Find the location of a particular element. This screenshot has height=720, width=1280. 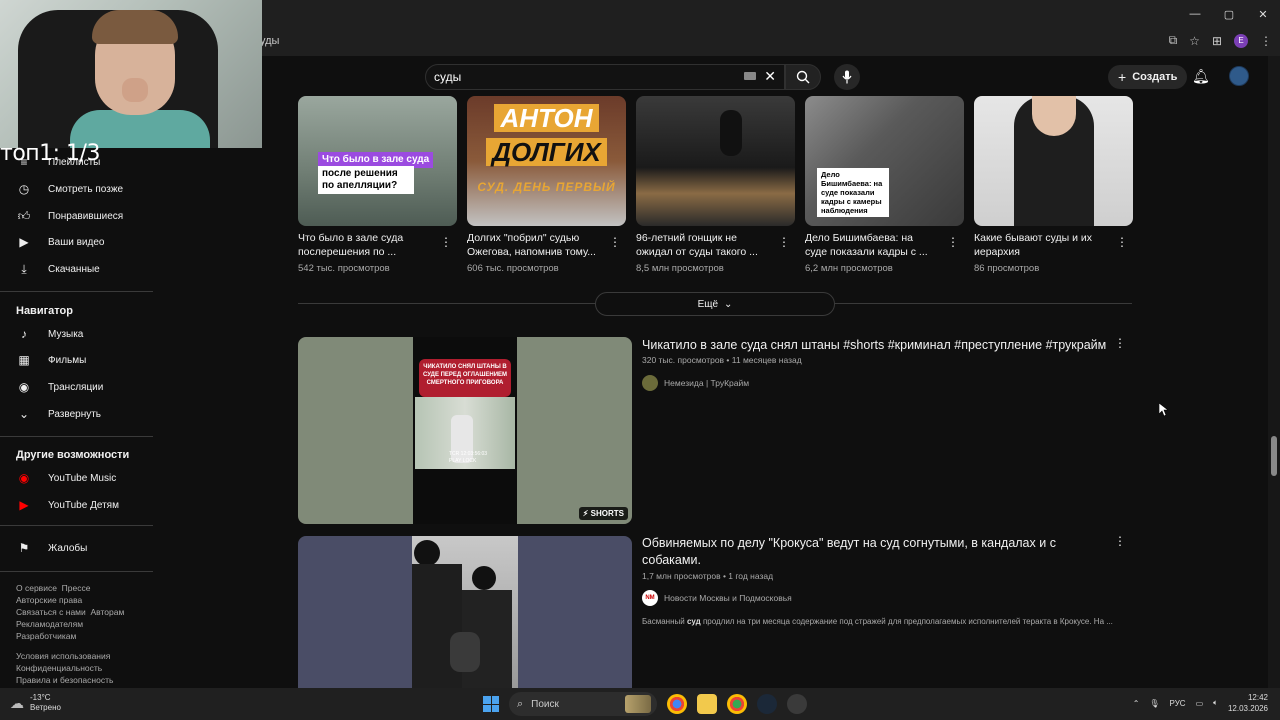

file-explorer-icon is located at coordinates (707, 704).